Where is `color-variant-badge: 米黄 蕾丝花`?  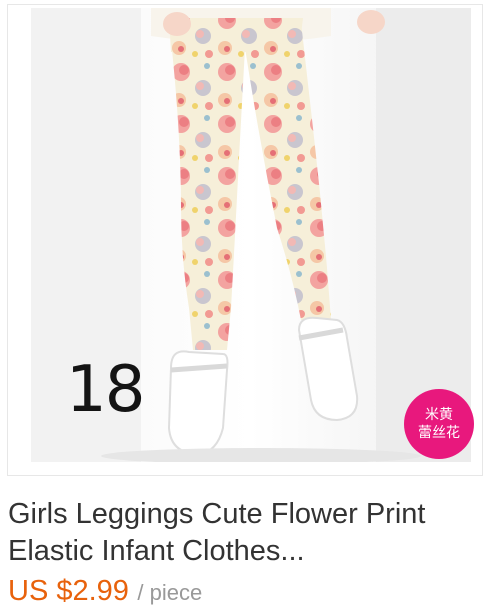
color-variant-badge: 米黄 蕾丝花 is located at coordinates (439, 424).